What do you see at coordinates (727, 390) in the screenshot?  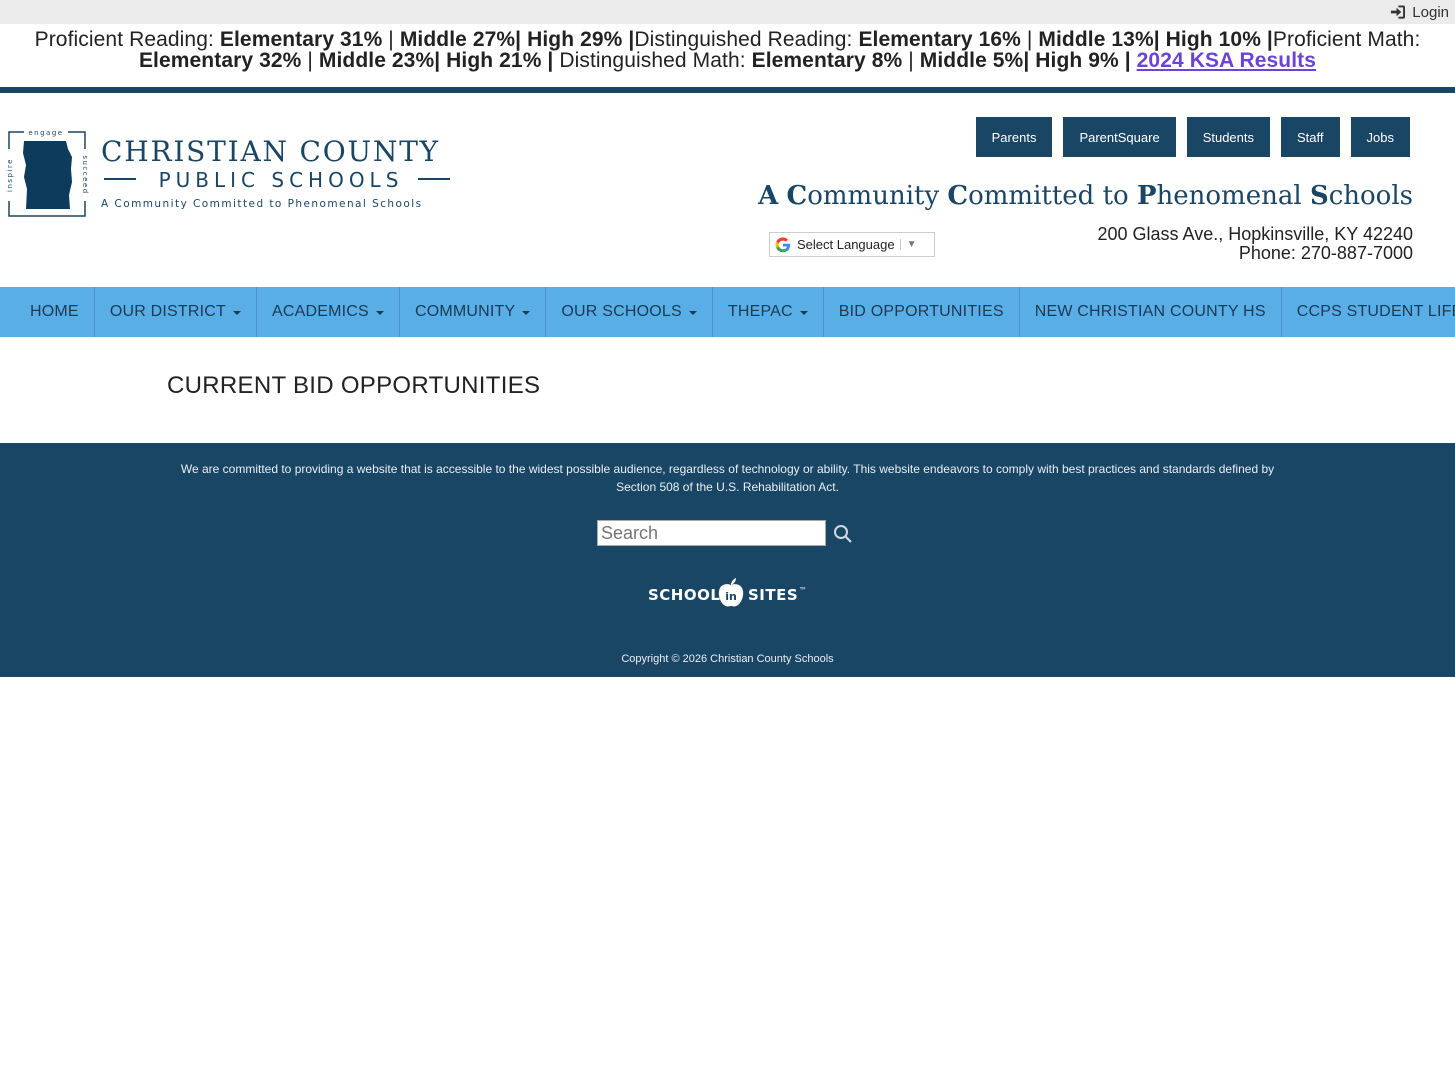 I see `main-content: CURRENT BID OPPORTUNITIES` at bounding box center [727, 390].